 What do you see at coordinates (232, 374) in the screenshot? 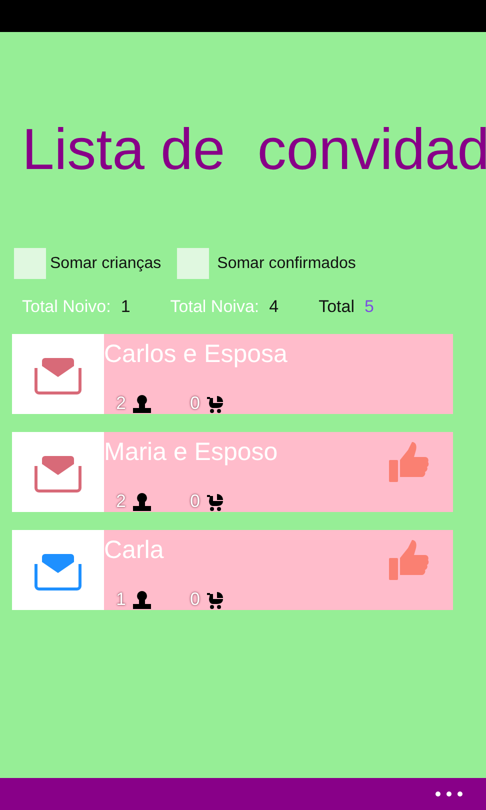
I see `guest-card: Carlos e Esposa 2 0` at bounding box center [232, 374].